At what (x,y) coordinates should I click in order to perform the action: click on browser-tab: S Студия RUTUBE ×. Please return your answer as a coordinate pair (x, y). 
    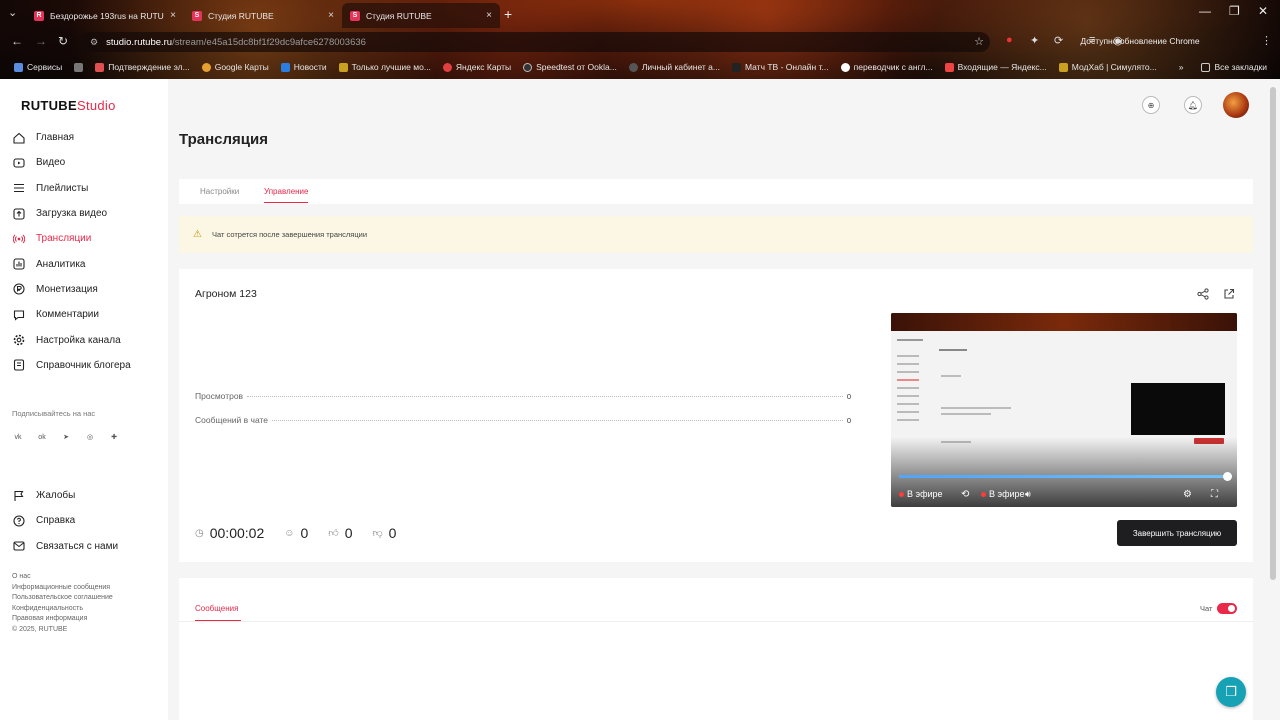
    Looking at the image, I should click on (263, 15).